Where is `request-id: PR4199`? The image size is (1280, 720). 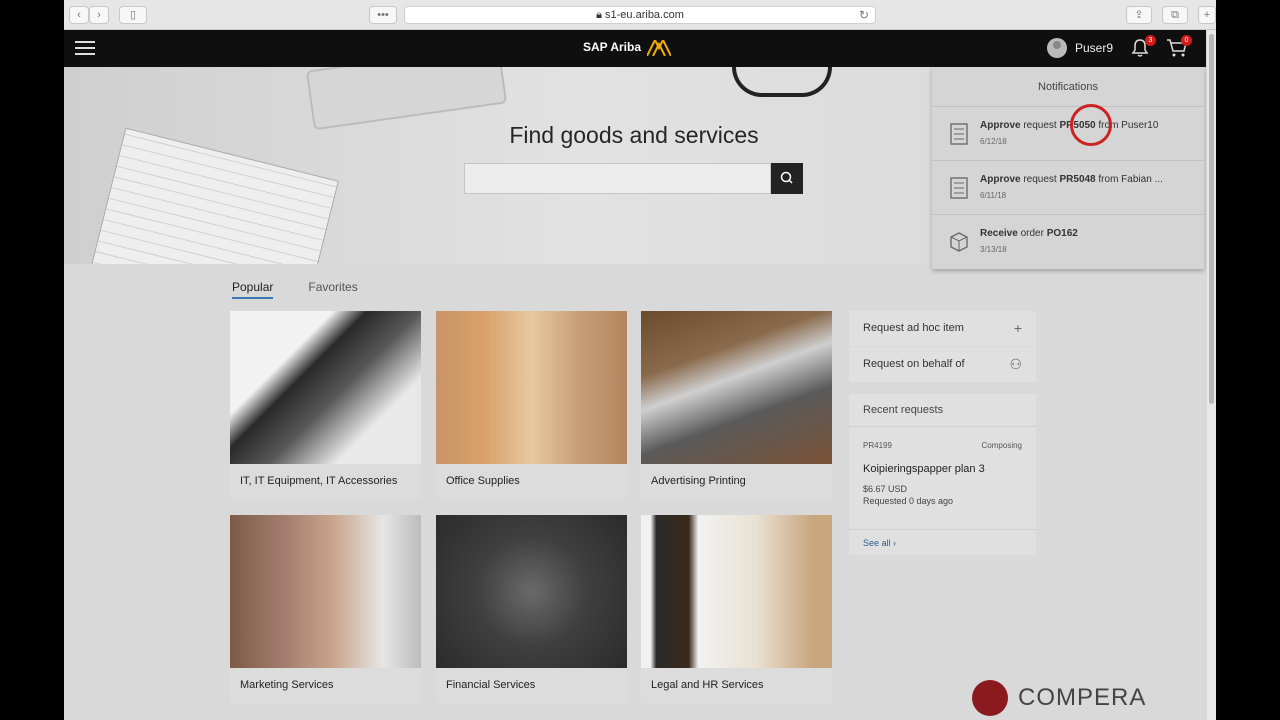
request-id: PR4199 is located at coordinates (877, 445).